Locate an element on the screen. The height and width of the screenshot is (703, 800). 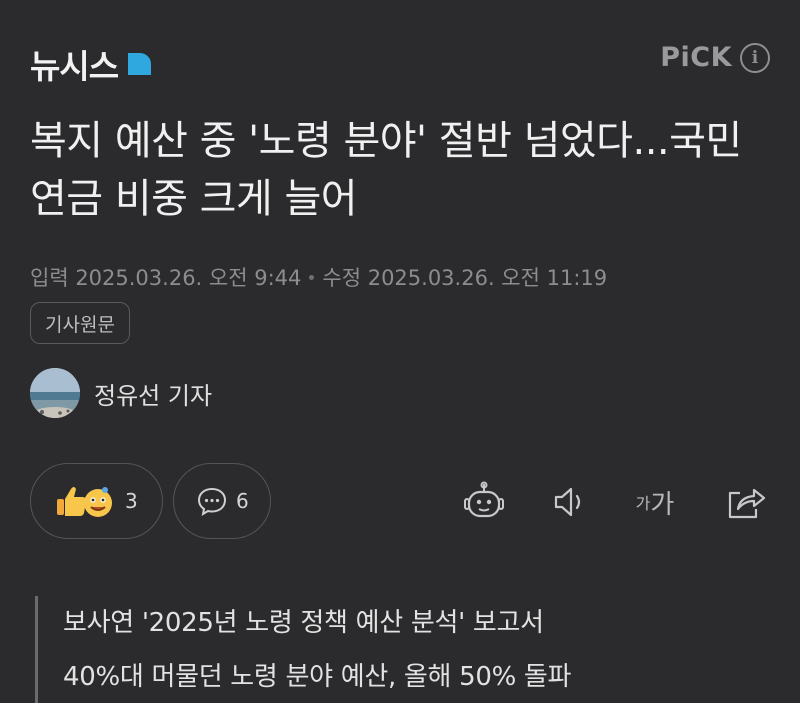
share-icon is located at coordinates (747, 503).